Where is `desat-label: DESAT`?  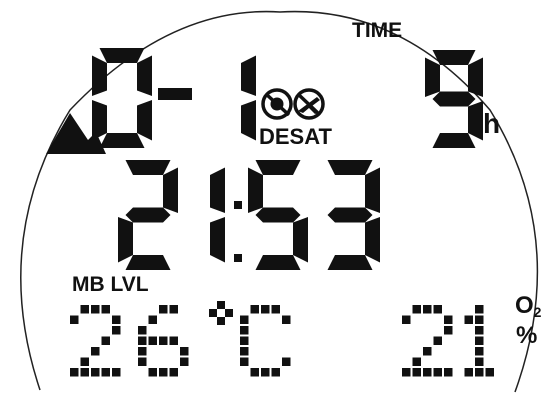
desat-label: DESAT is located at coordinates (295, 136).